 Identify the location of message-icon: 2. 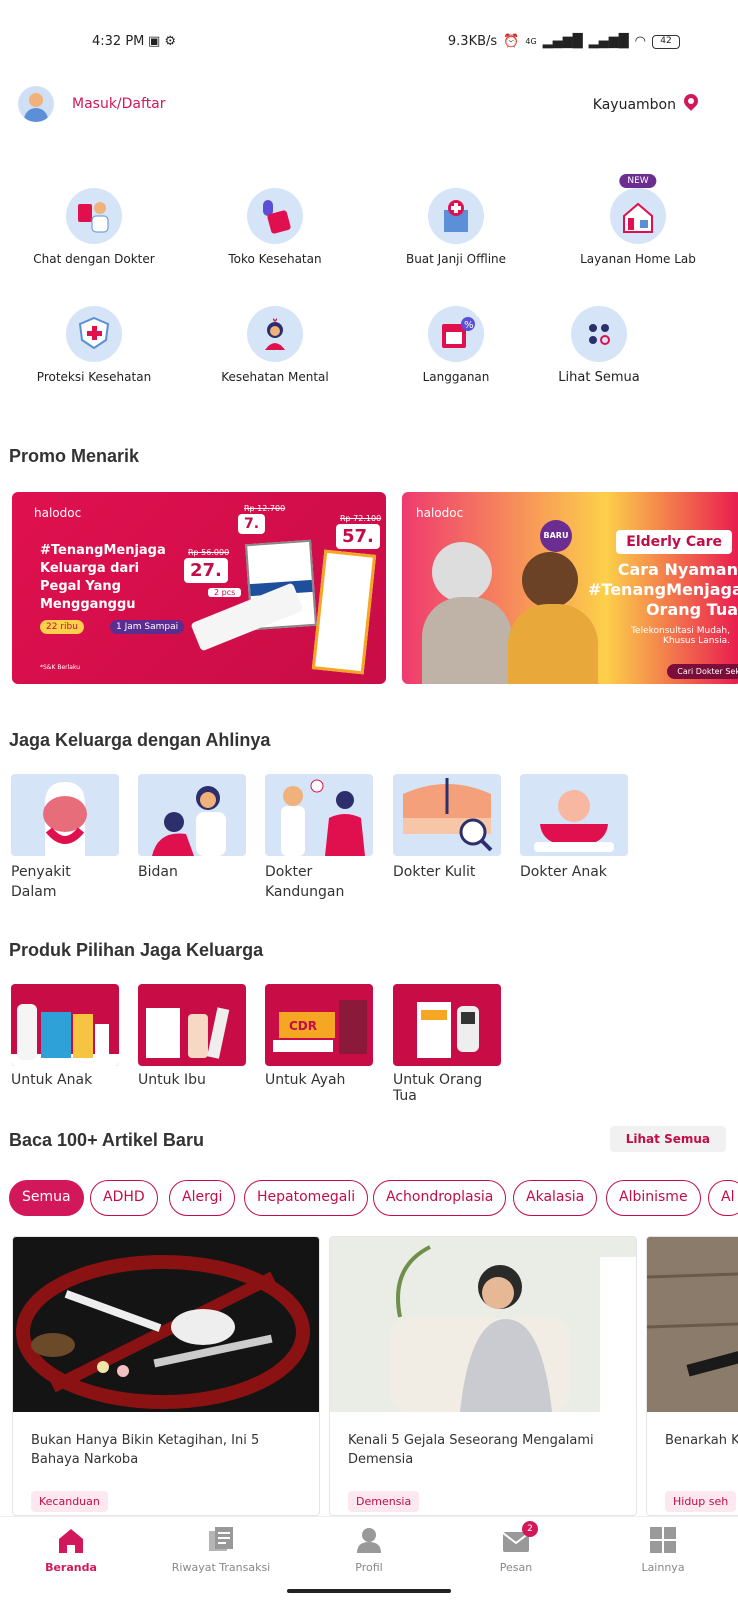
(520, 1537).